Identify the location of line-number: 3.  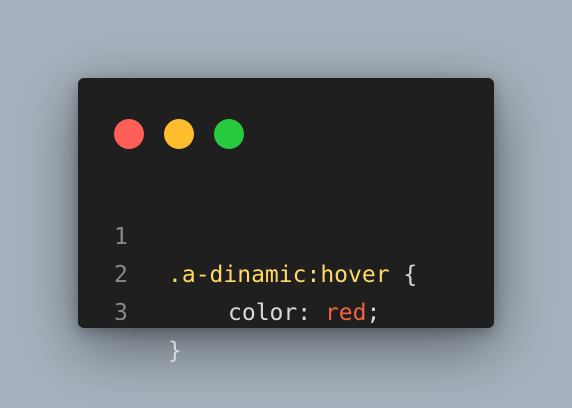
(121, 313).